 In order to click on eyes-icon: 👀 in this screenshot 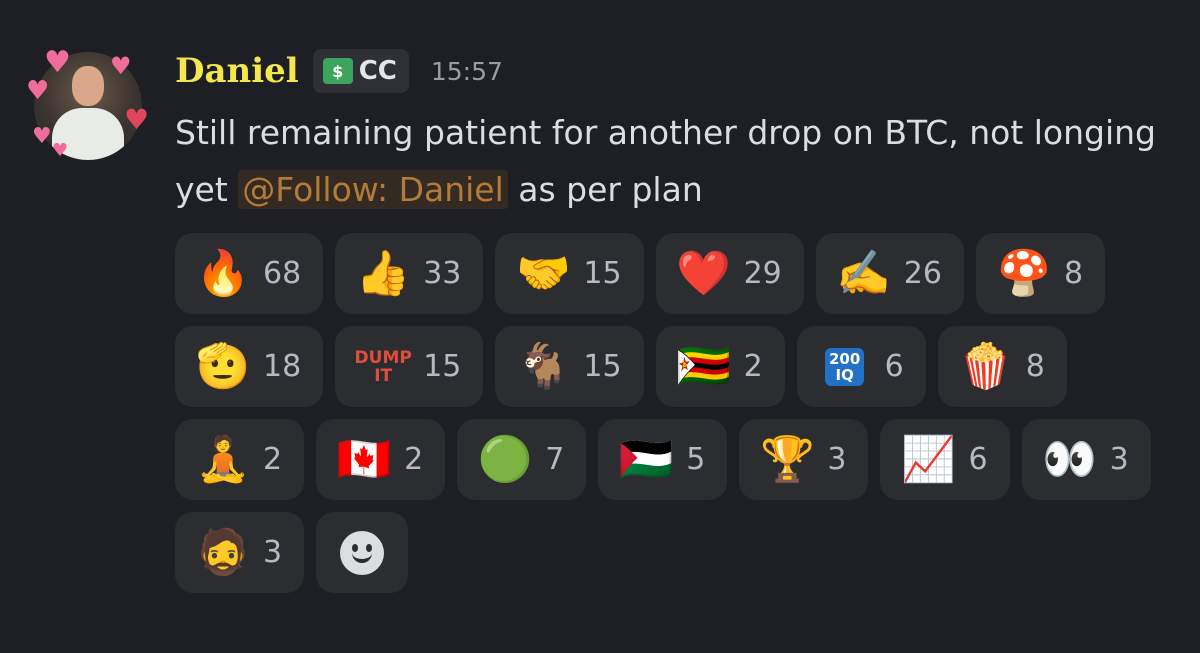, I will do `click(1069, 459)`.